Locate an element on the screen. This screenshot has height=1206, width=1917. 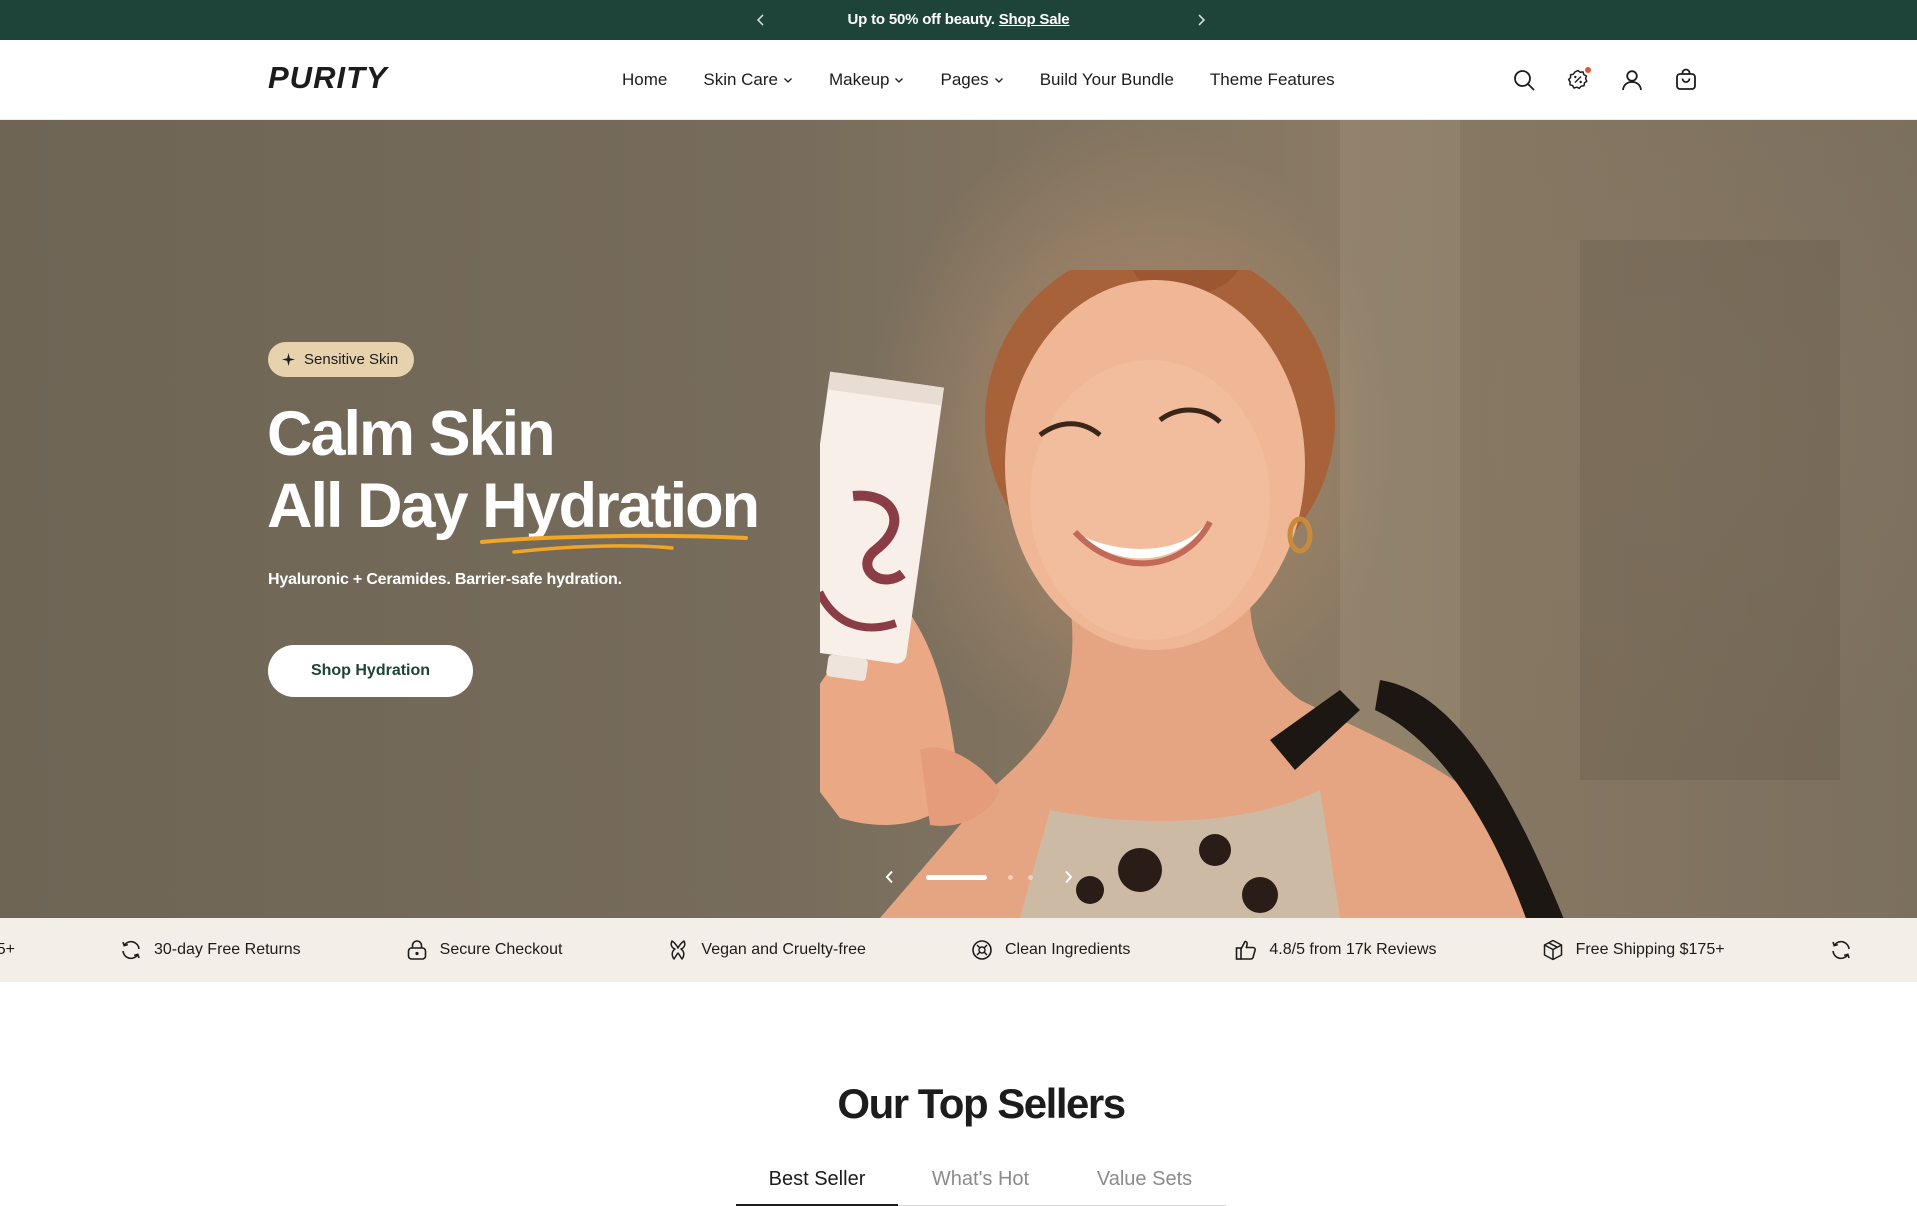
announcement-next-button is located at coordinates (1201, 20).